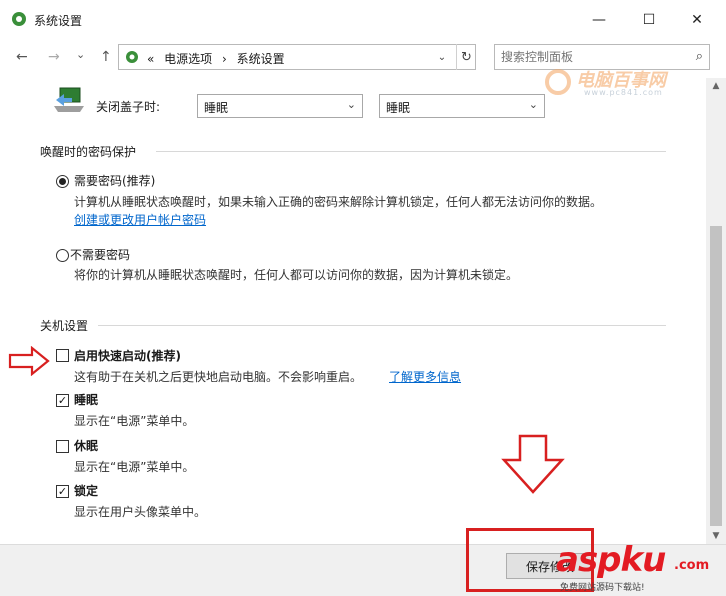 Image resolution: width=726 pixels, height=596 pixels. What do you see at coordinates (127, 355) in the screenshot?
I see `fast-startup-label: 启用快速启动(推荐)` at bounding box center [127, 355].